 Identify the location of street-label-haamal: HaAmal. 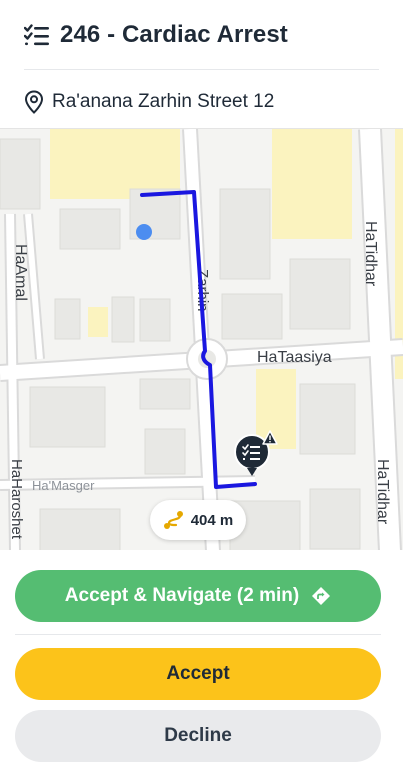
(20, 272).